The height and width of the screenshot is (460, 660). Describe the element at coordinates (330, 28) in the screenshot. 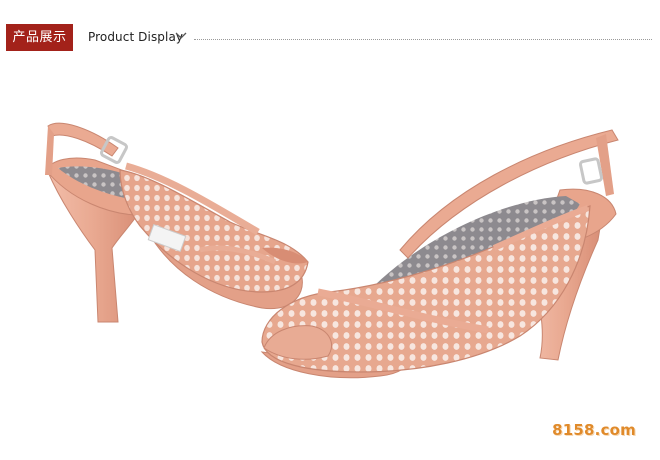

I see `section-header: 产品展示 Product Display` at that location.